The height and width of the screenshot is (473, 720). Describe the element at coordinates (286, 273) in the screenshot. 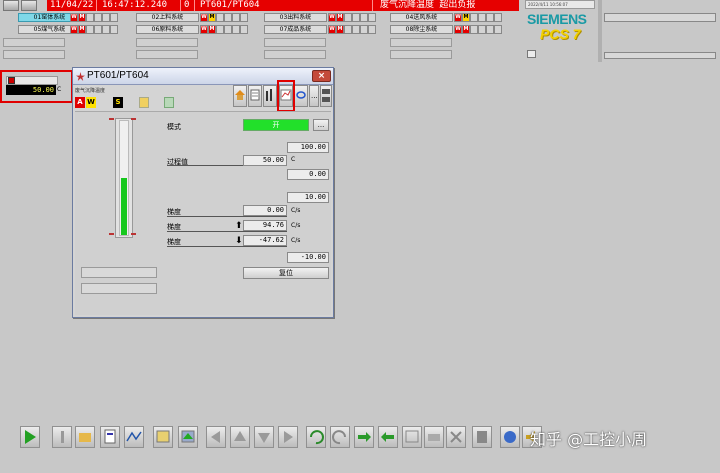

I see `reset-button: 复位` at that location.